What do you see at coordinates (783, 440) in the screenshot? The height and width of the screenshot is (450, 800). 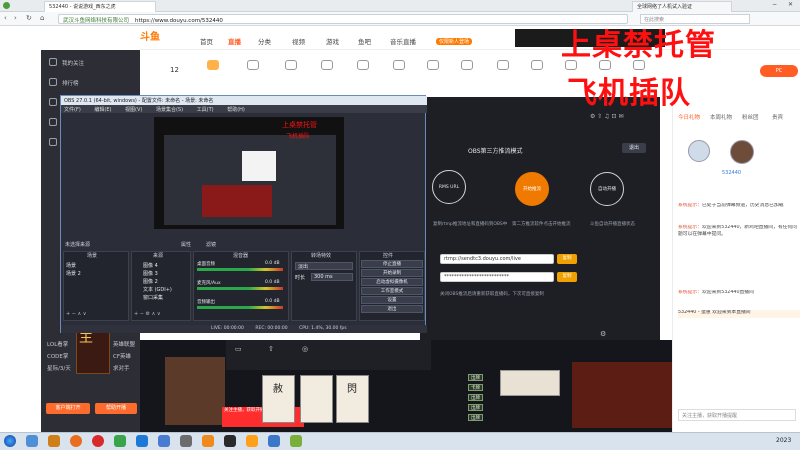 I see `clock: 2023` at bounding box center [783, 440].